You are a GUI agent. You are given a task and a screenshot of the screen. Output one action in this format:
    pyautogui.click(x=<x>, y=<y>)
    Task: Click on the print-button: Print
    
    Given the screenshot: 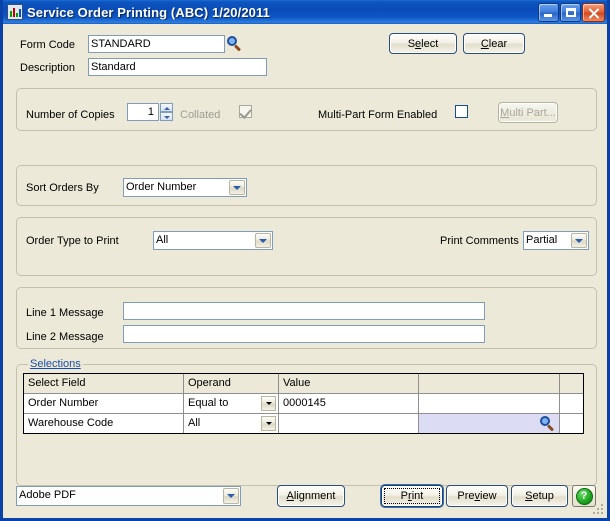 What is the action you would take?
    pyautogui.click(x=412, y=496)
    